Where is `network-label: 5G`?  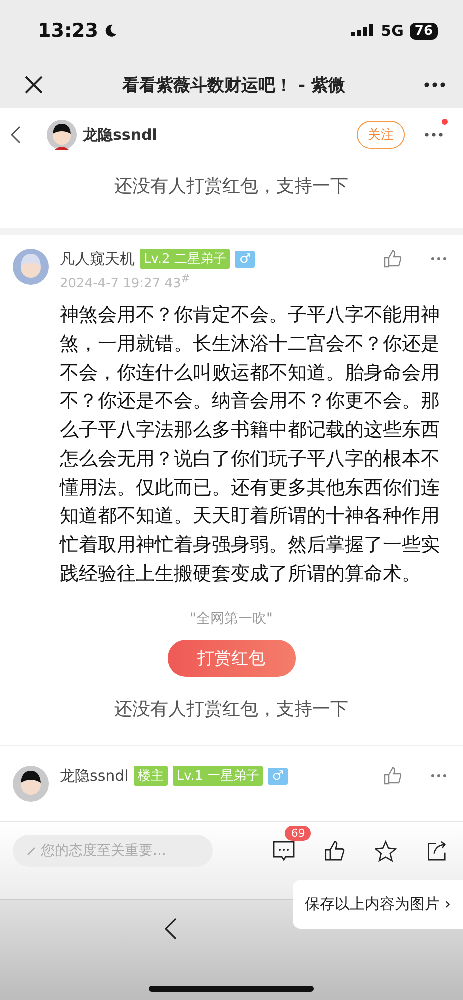 network-label: 5G is located at coordinates (392, 31).